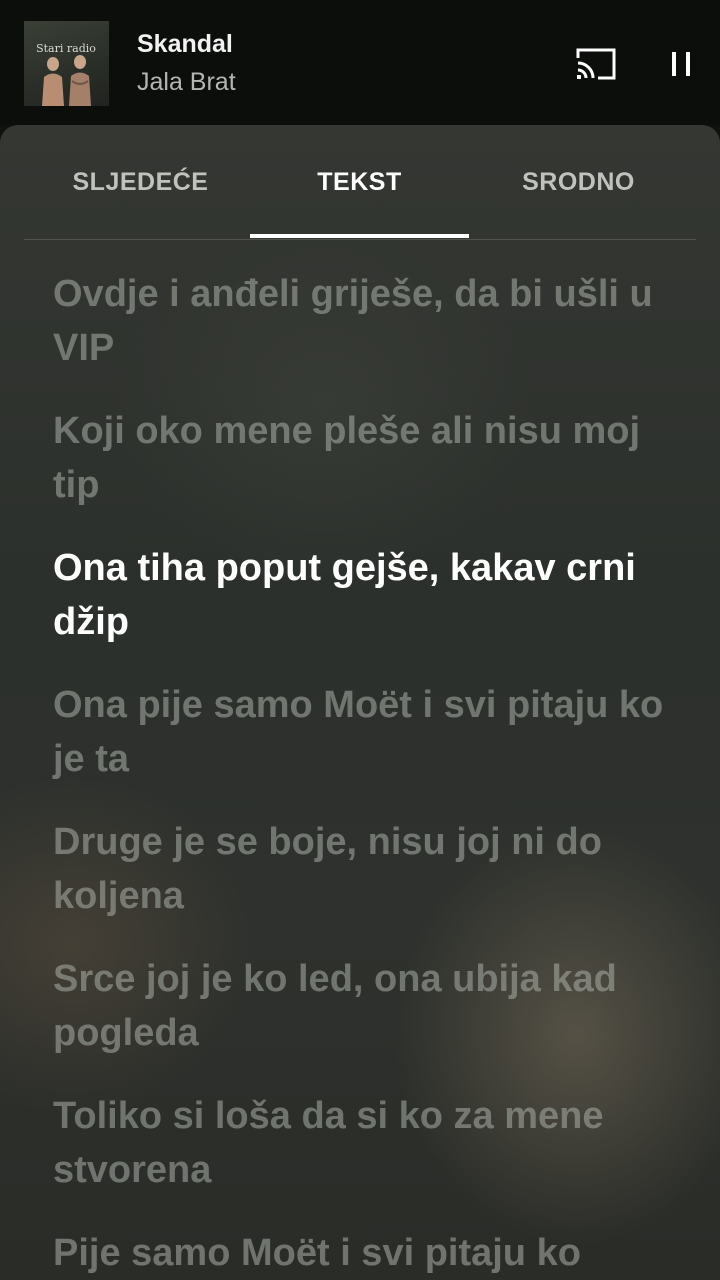 The image size is (720, 1280). I want to click on mini-player: Stari radio Skandal Jala Brat, so click(360, 62).